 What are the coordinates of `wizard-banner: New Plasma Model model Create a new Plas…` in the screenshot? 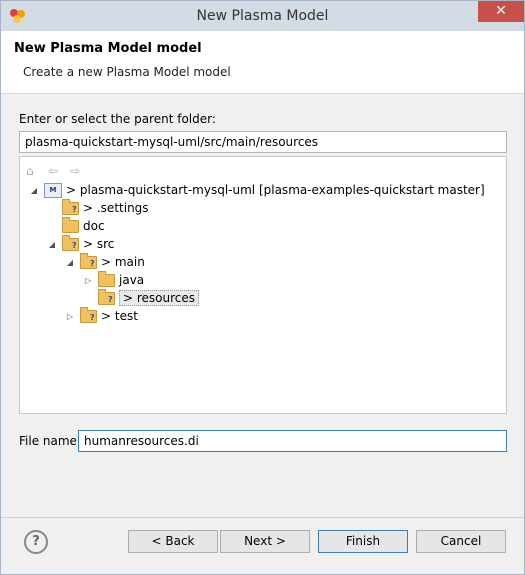 It's located at (262, 62).